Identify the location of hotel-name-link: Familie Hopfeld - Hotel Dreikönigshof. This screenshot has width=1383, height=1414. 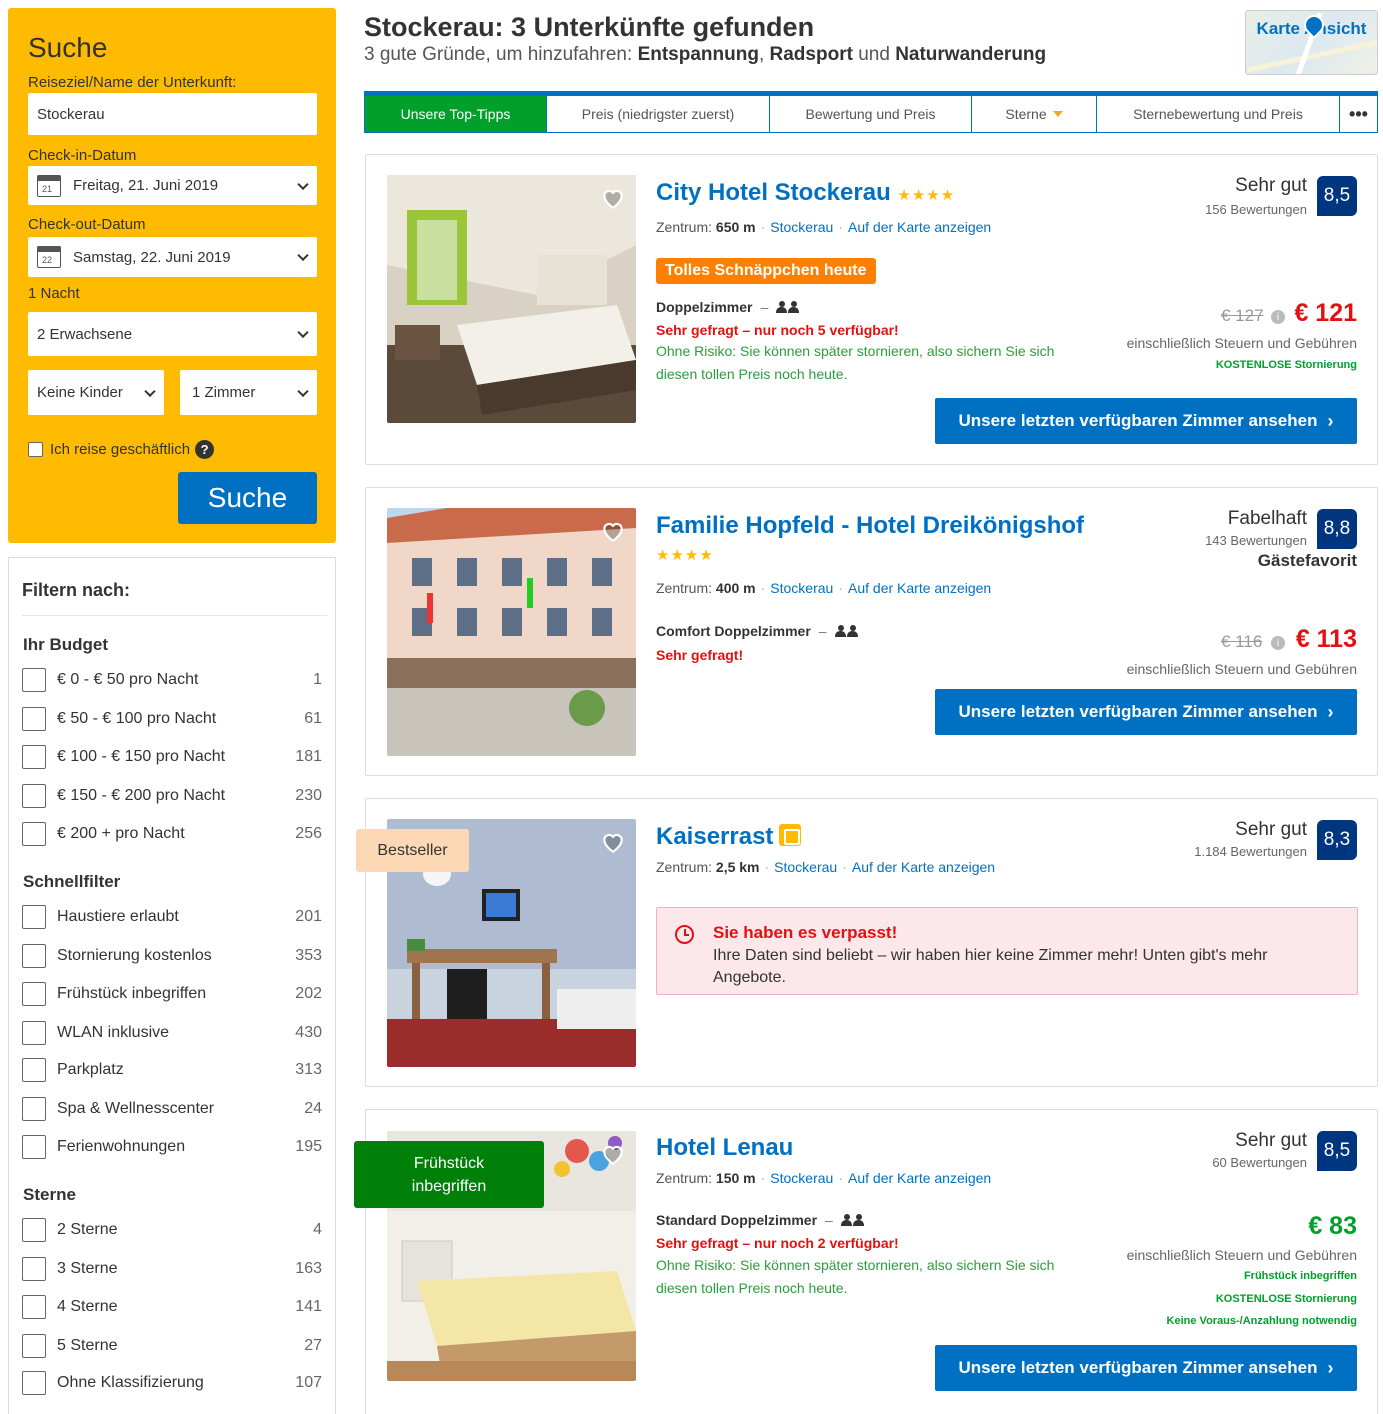
(870, 526).